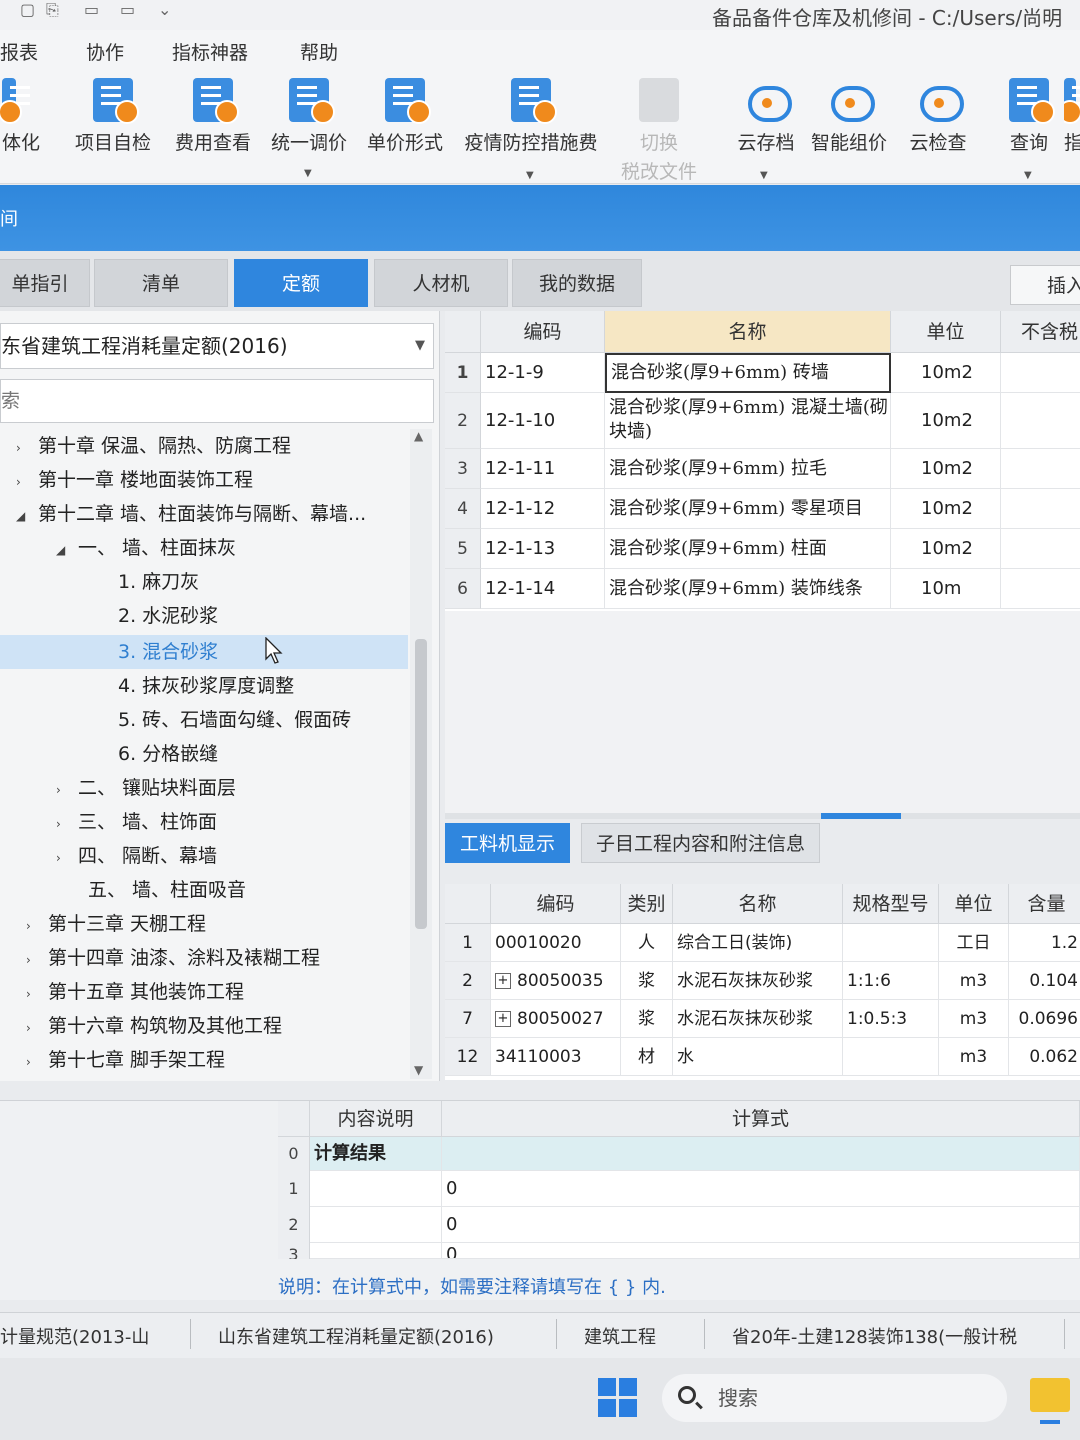 The image size is (1080, 1440). Describe the element at coordinates (356, 1336) in the screenshot. I see `status-quota-library: 山东省建筑工程消耗量定额(2016)` at that location.